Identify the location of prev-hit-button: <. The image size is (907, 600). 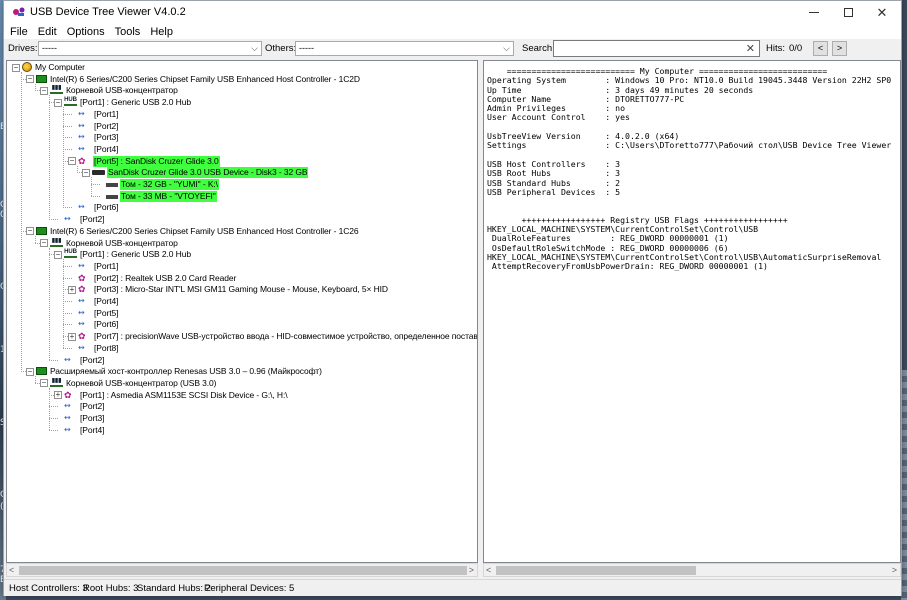
(820, 48).